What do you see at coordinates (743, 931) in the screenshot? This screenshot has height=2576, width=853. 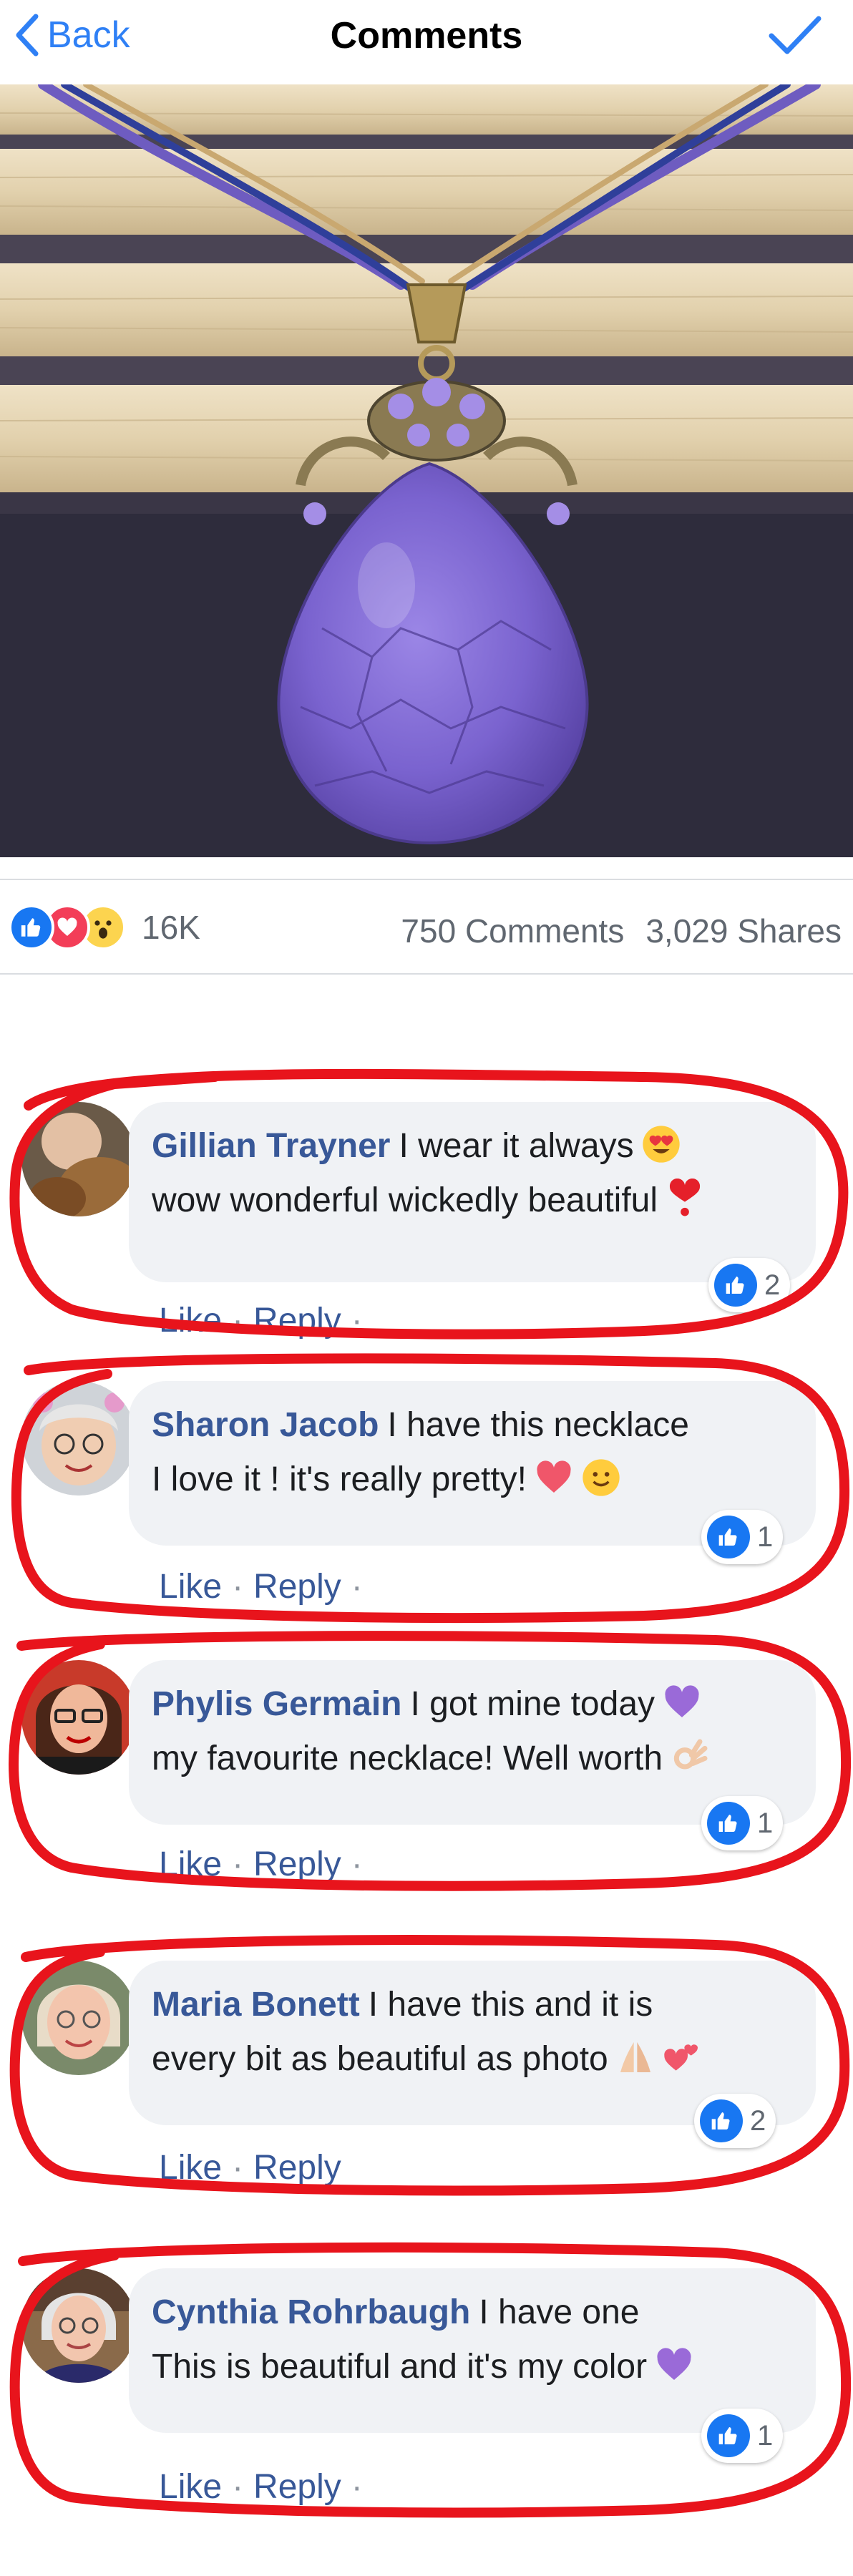 I see `shares-count: 3,029 Shares` at bounding box center [743, 931].